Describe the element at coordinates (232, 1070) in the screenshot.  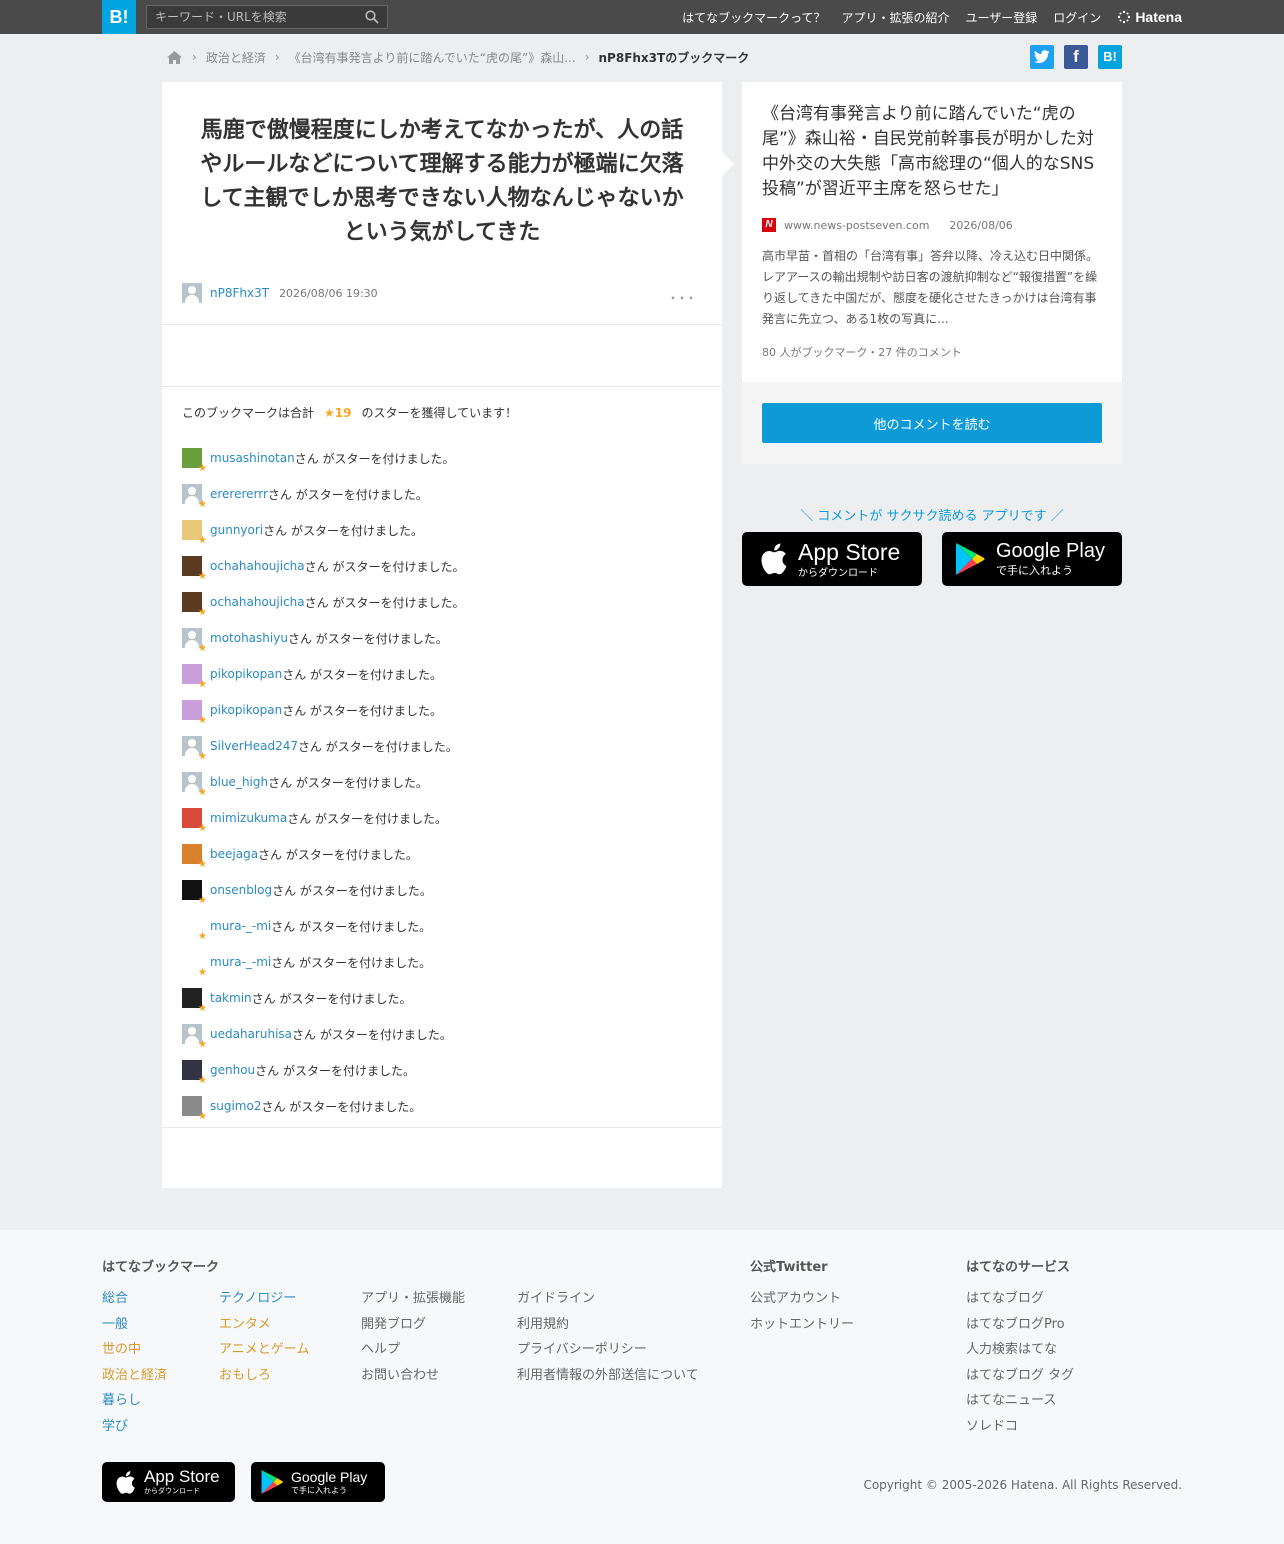
I see `star-user-link: genhou` at that location.